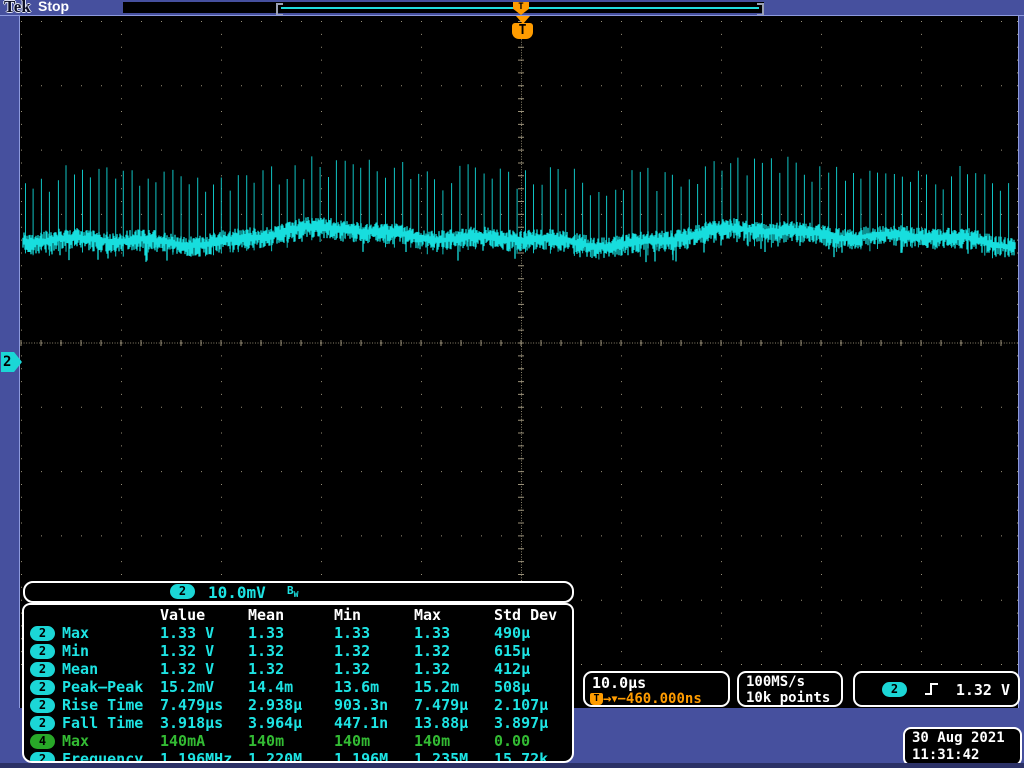 The height and width of the screenshot is (768, 1024). What do you see at coordinates (301, 633) in the screenshot?
I see `measurement-row: 2 Max 1.33 V 1.33 1.33 1.33 490µ` at bounding box center [301, 633].